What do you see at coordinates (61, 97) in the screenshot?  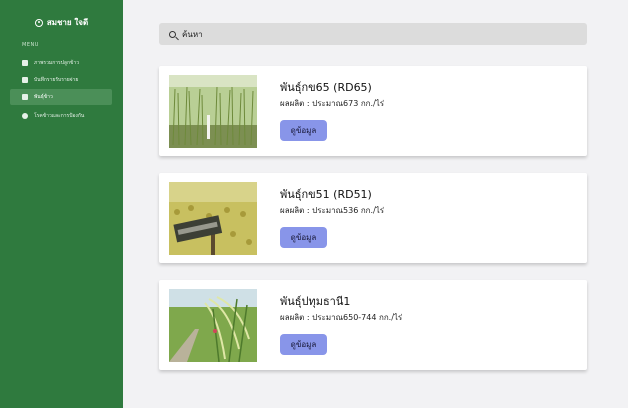 I see `sidebar-item-rice-varieties: พันธุ์ข้าว` at bounding box center [61, 97].